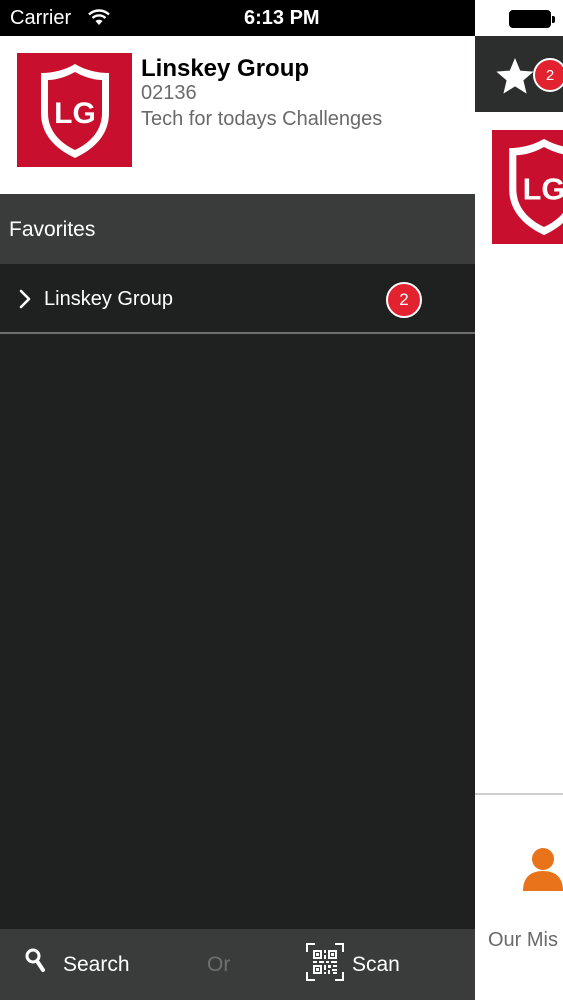  What do you see at coordinates (325, 962) in the screenshot?
I see `qr-code-icon` at bounding box center [325, 962].